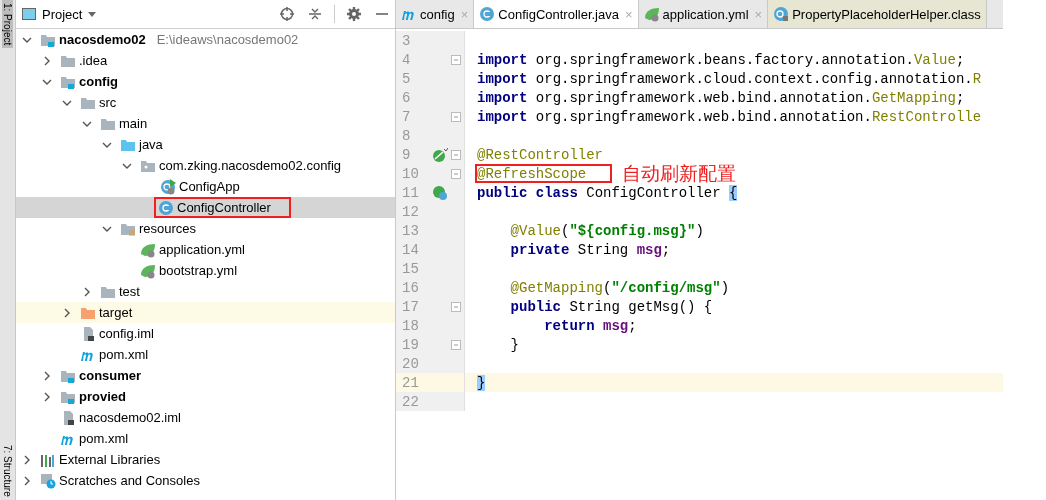 The width and height of the screenshot is (1046, 500). What do you see at coordinates (406, 78) in the screenshot?
I see `line-number: 5` at bounding box center [406, 78].